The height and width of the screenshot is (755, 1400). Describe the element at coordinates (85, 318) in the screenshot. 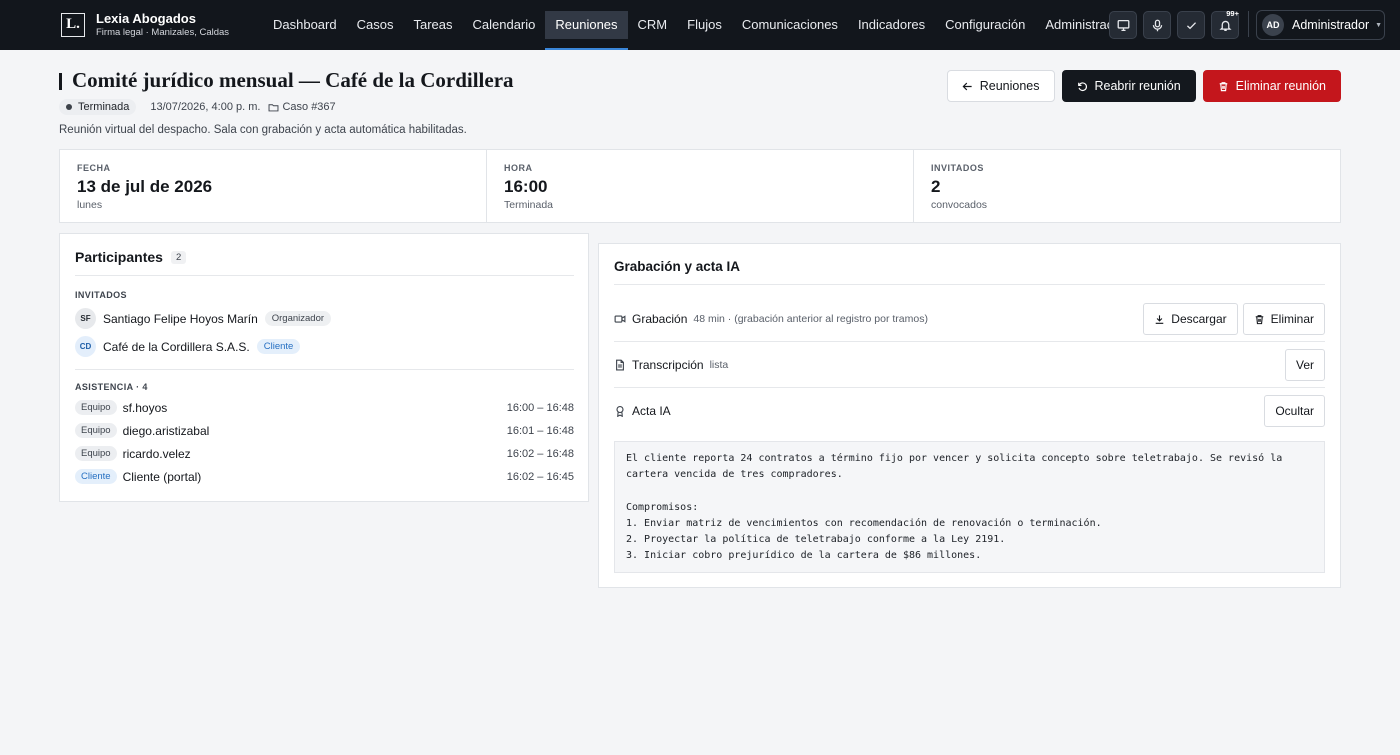

I see `avatar: SF` at that location.